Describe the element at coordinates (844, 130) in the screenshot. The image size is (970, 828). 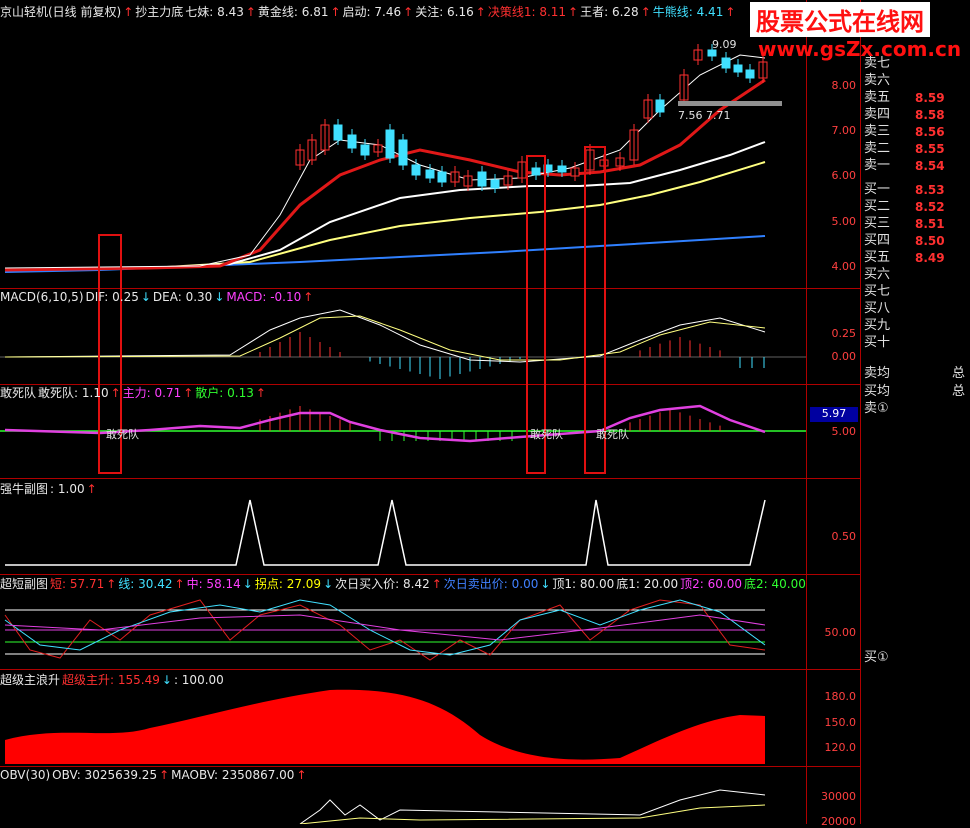
I see `axis-tick-label: 7.00` at that location.